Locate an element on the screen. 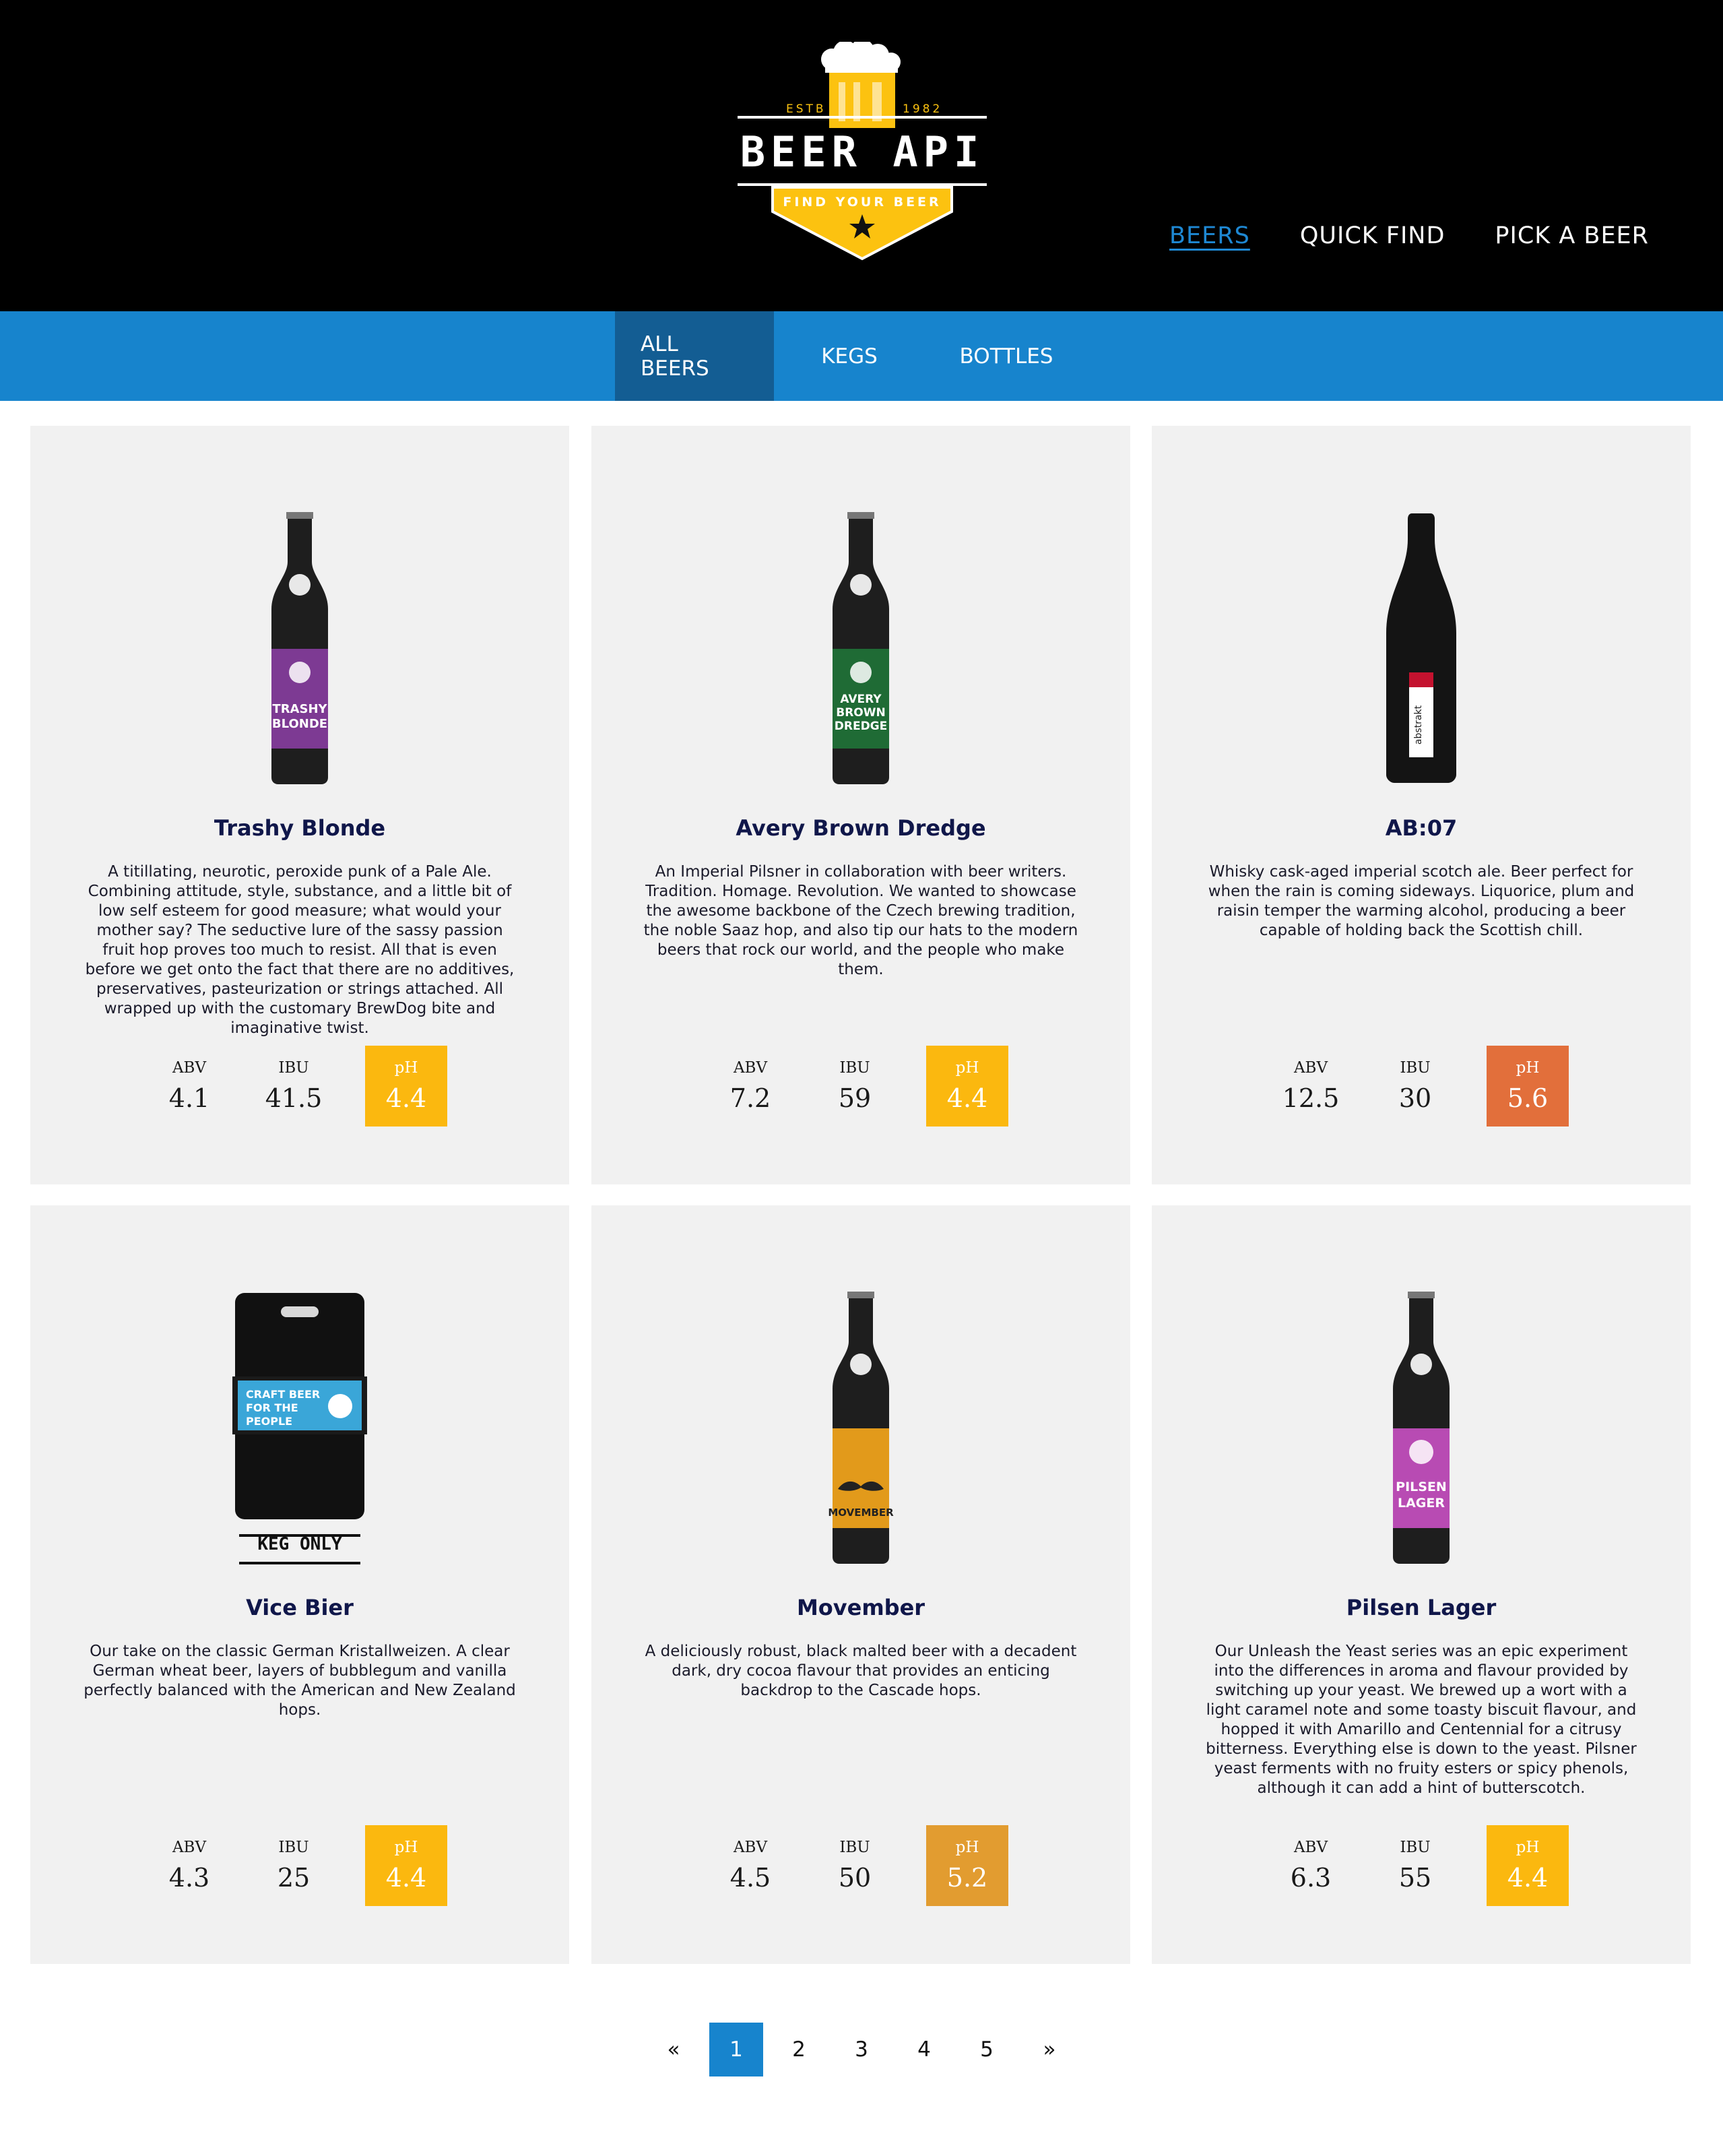 The height and width of the screenshot is (2156, 1723). logo-title: BEER API is located at coordinates (863, 152).